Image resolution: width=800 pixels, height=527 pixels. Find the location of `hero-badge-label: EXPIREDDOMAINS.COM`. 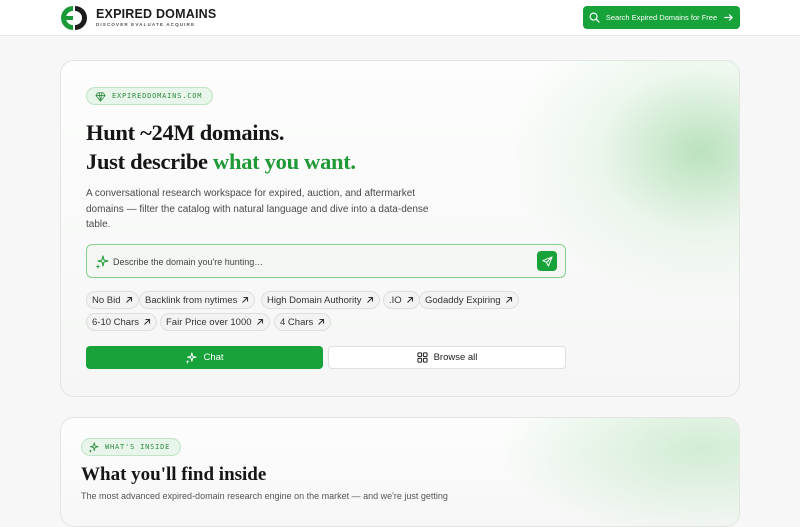

hero-badge-label: EXPIREDDOMAINS.COM is located at coordinates (157, 96).